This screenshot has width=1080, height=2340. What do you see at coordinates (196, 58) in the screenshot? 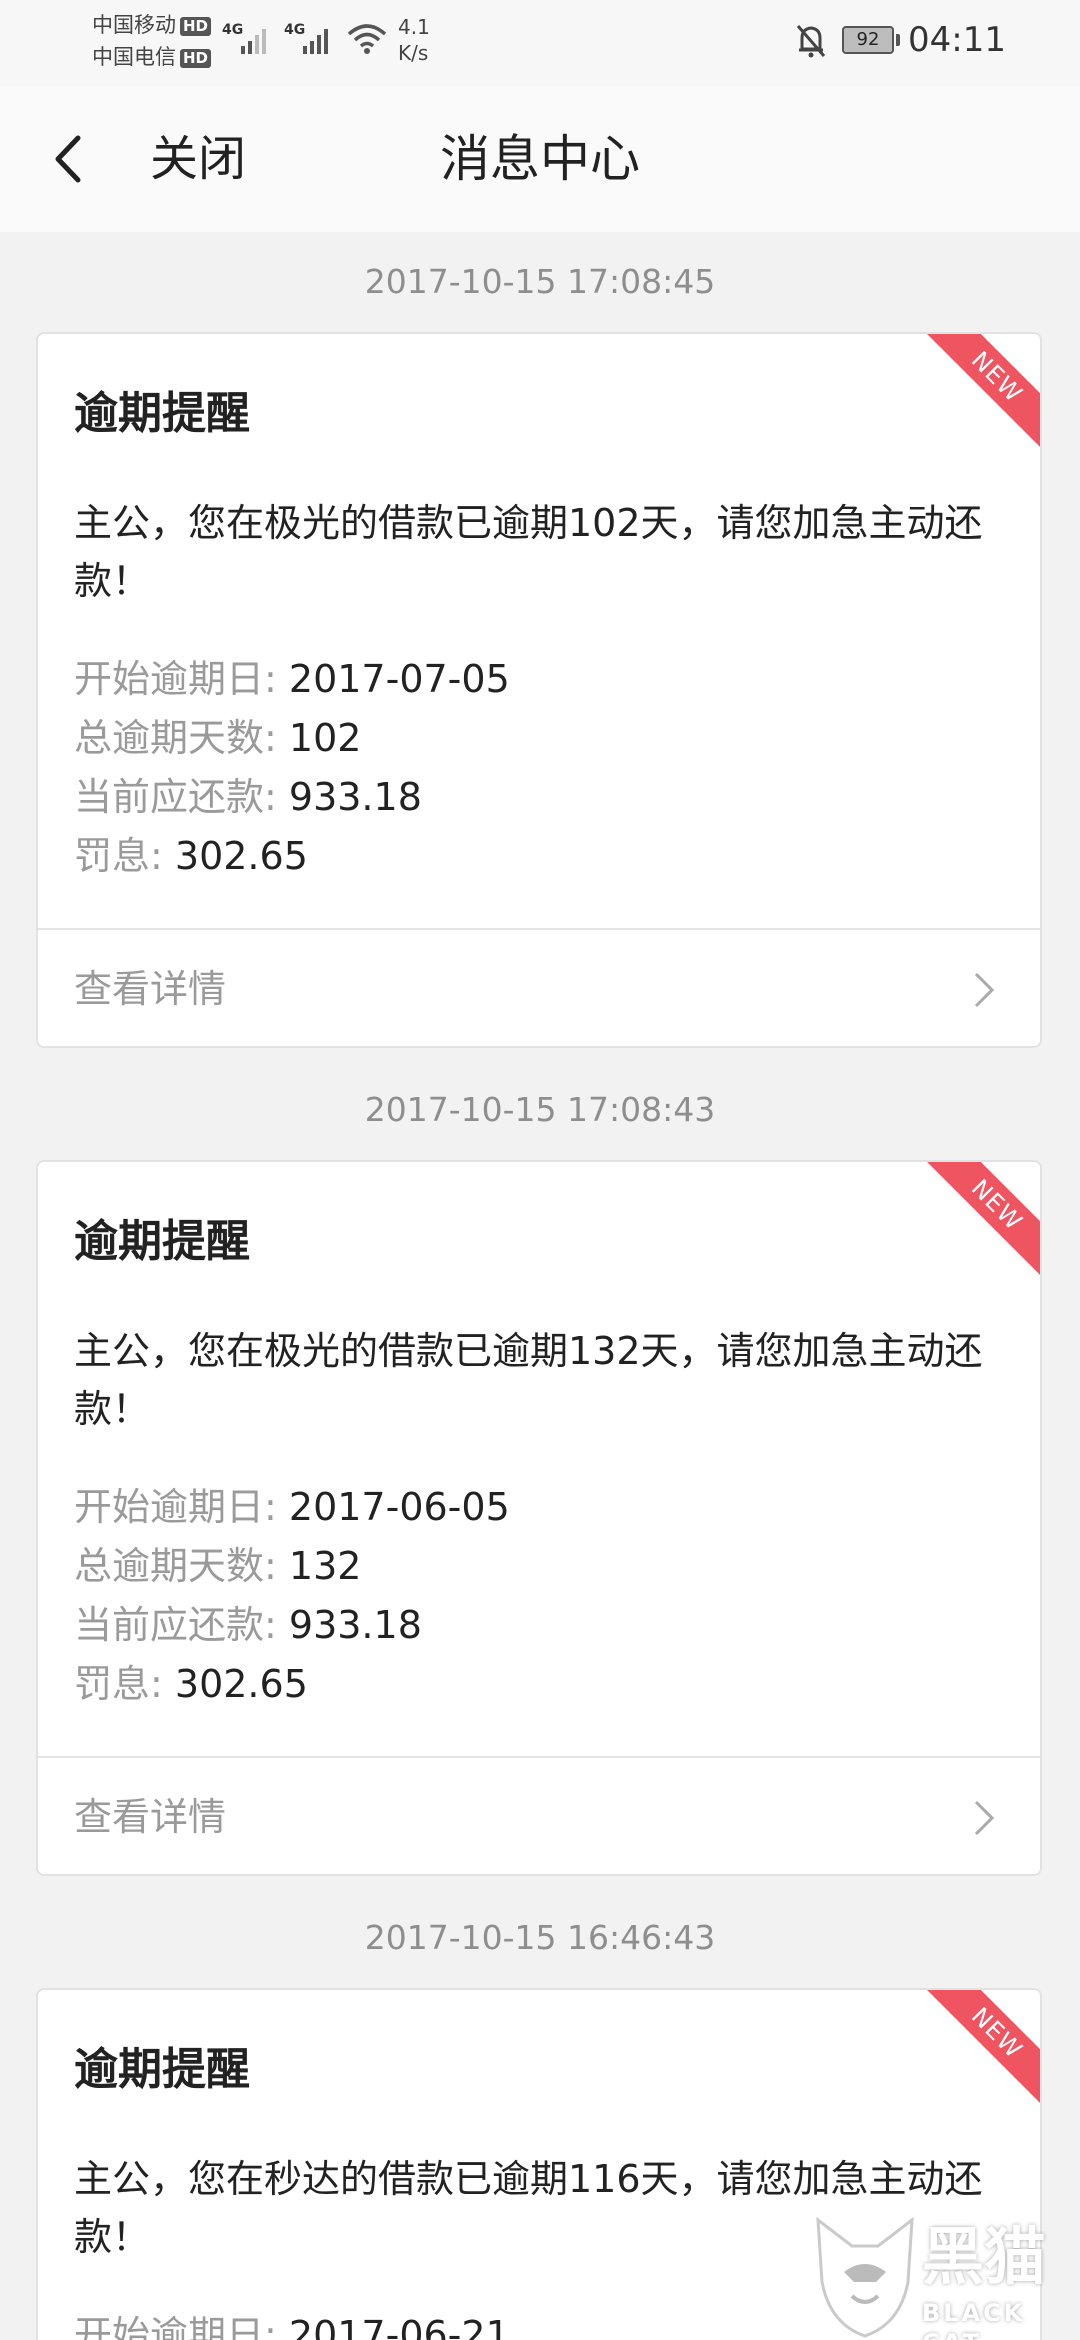
I see `hd-badge-2: HD` at bounding box center [196, 58].